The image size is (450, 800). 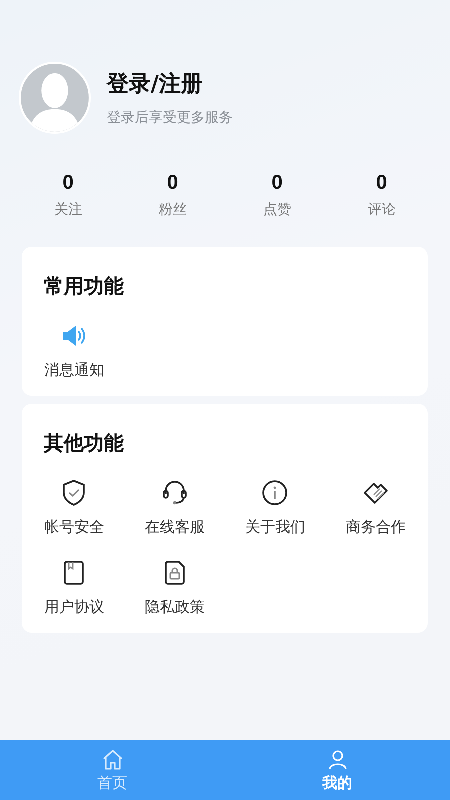 I want to click on stat-label: 关注, so click(x=68, y=210).